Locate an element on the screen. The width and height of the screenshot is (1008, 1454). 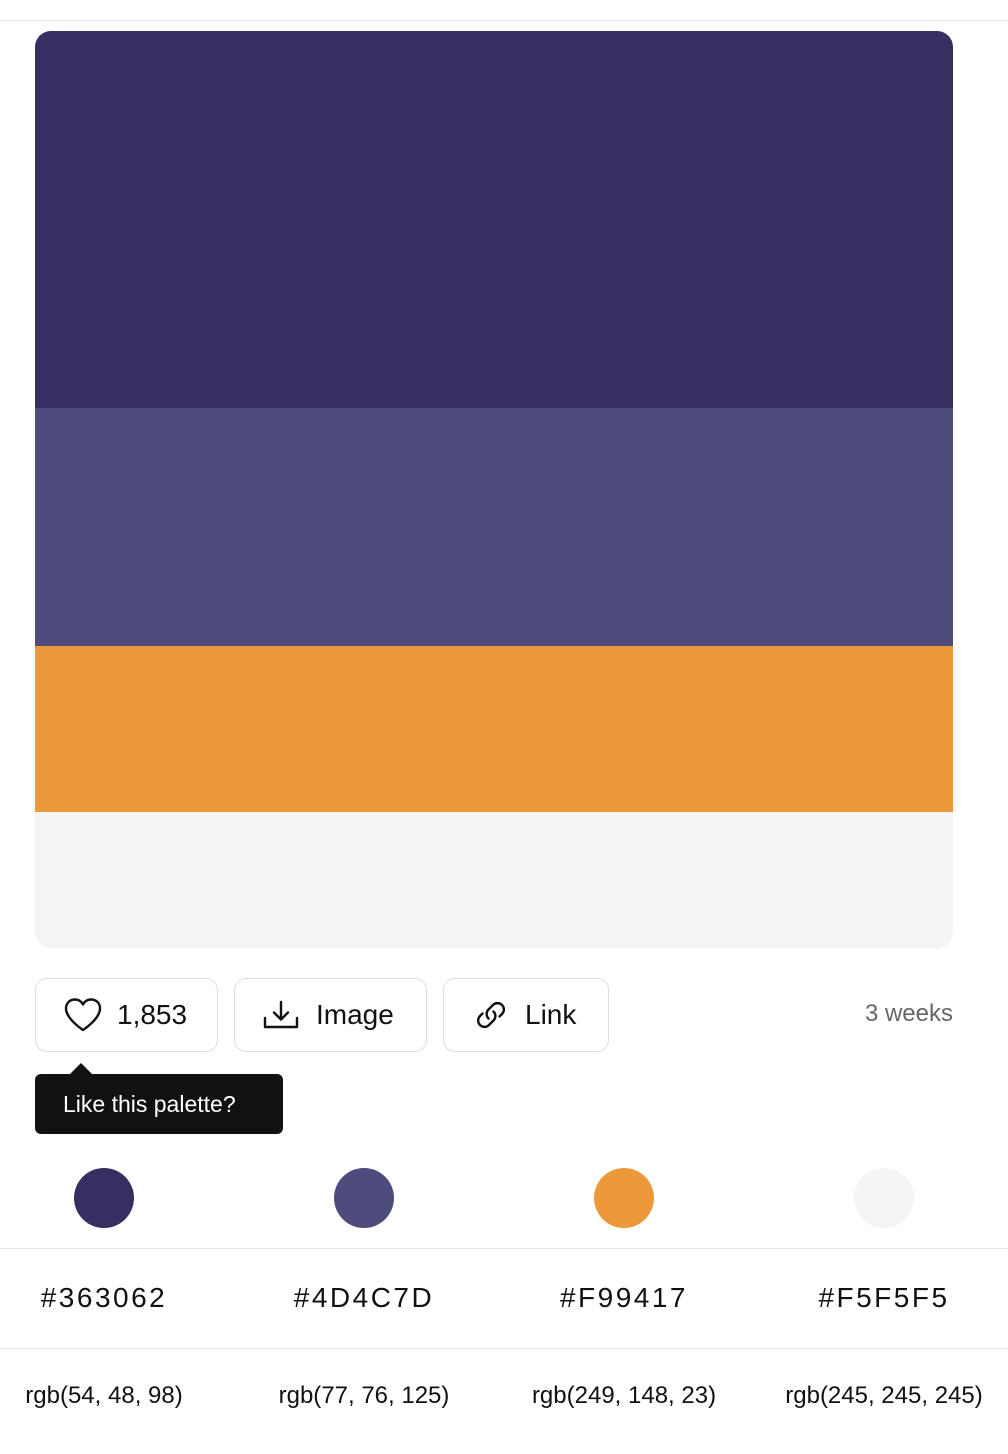
download-image-button: Image is located at coordinates (330, 1015).